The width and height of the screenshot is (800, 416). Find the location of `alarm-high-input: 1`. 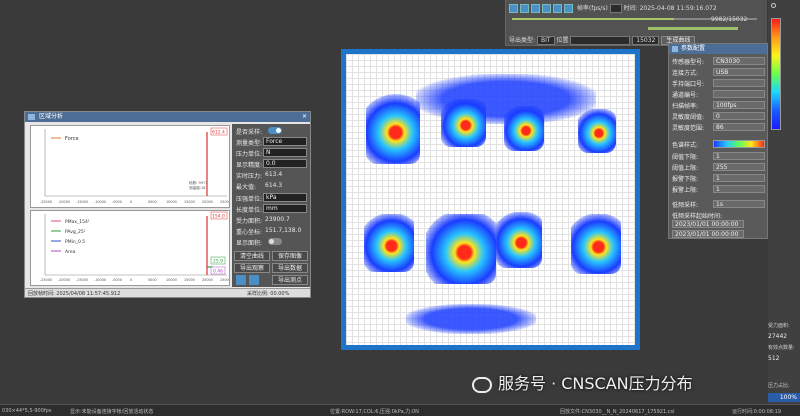

alarm-high-input: 1 is located at coordinates (739, 189).